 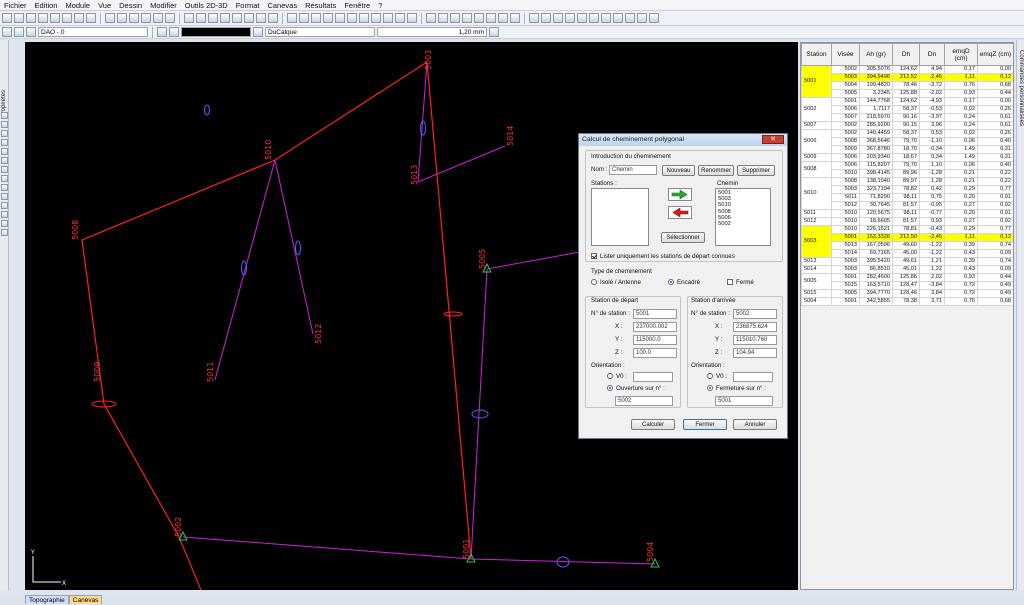 I want to click on menu-item: Modifier, so click(x=163, y=5).